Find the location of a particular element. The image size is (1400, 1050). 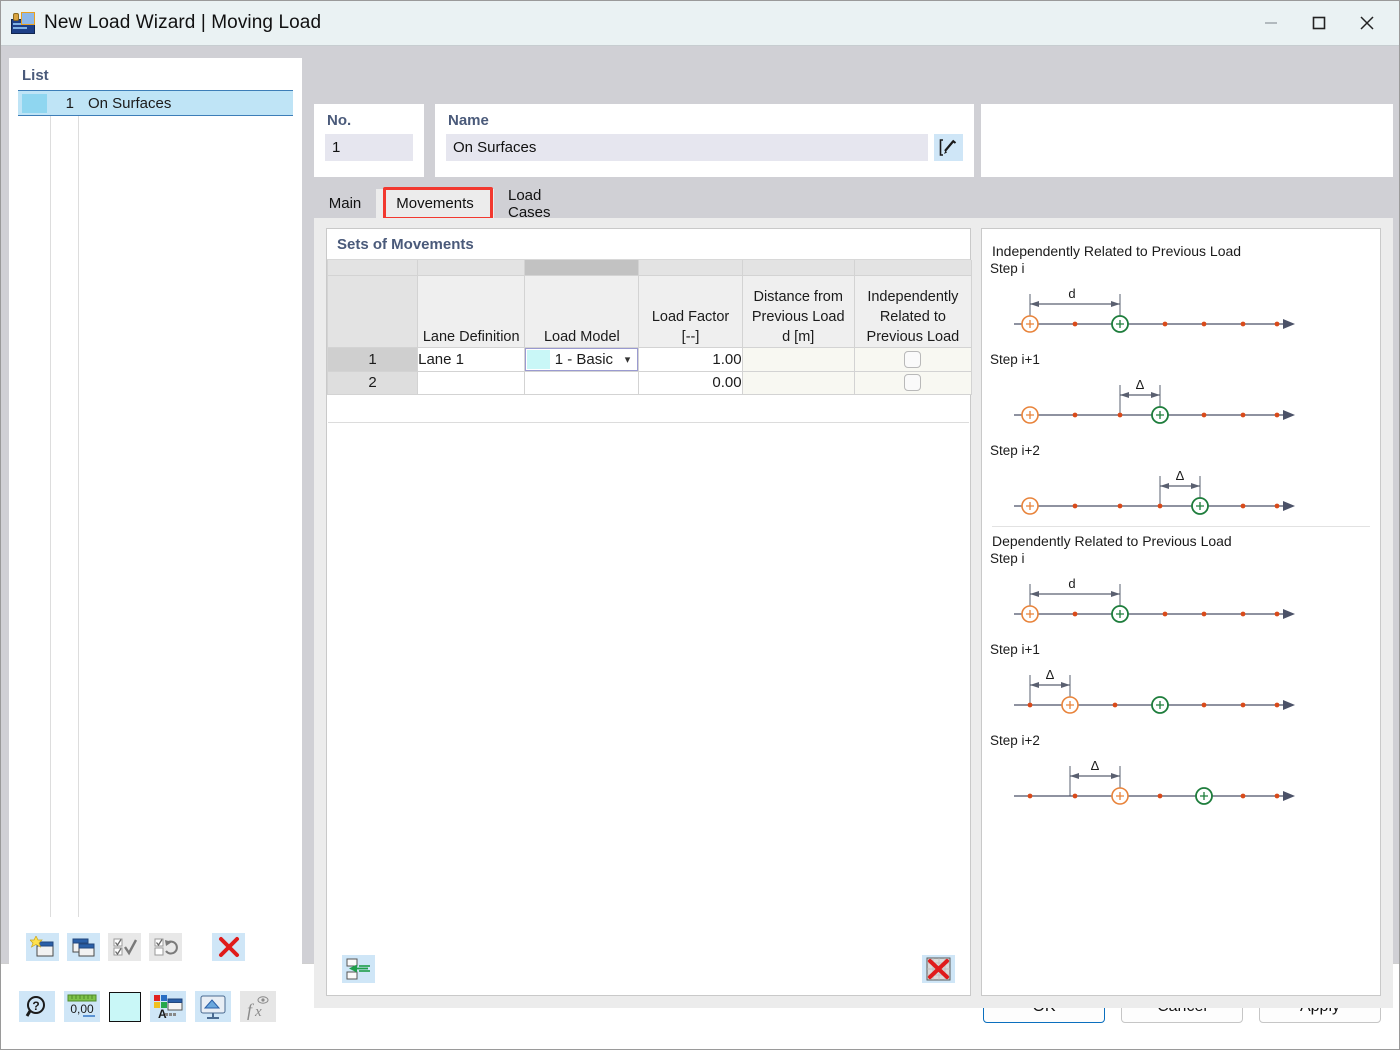

tab-strip: Main Movements Load Cases is located at coordinates (853, 204).